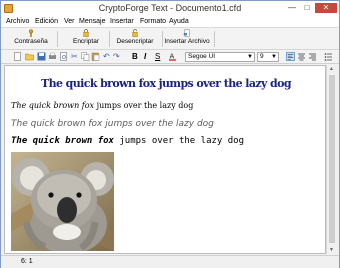 The height and width of the screenshot is (268, 340). What do you see at coordinates (17, 56) in the screenshot?
I see `new-document-icon` at bounding box center [17, 56].